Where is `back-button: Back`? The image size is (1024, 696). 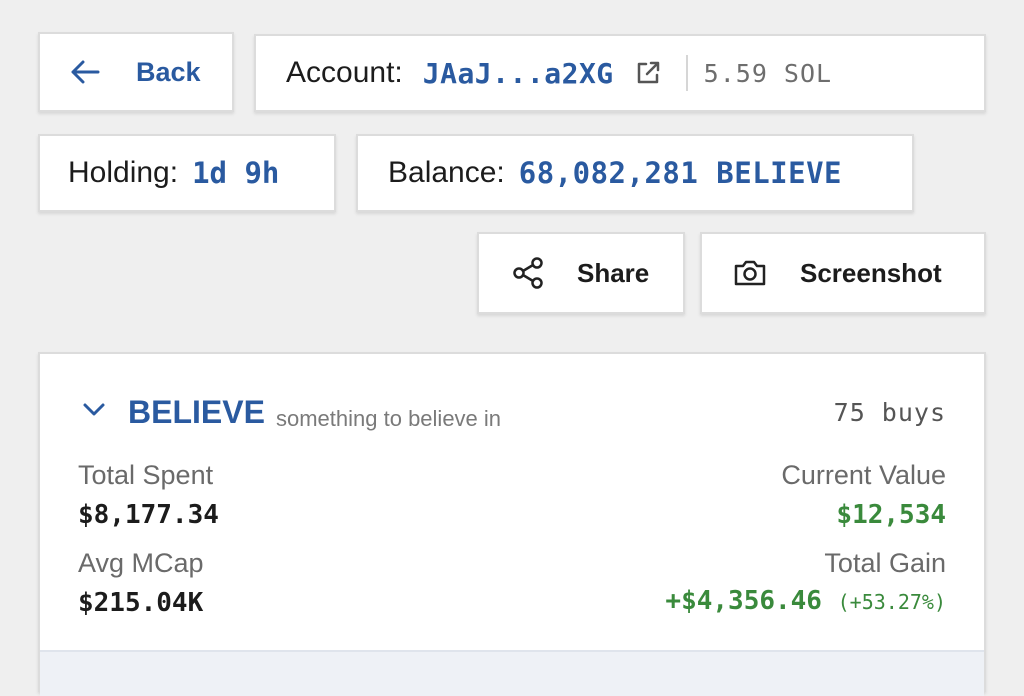 back-button: Back is located at coordinates (136, 72).